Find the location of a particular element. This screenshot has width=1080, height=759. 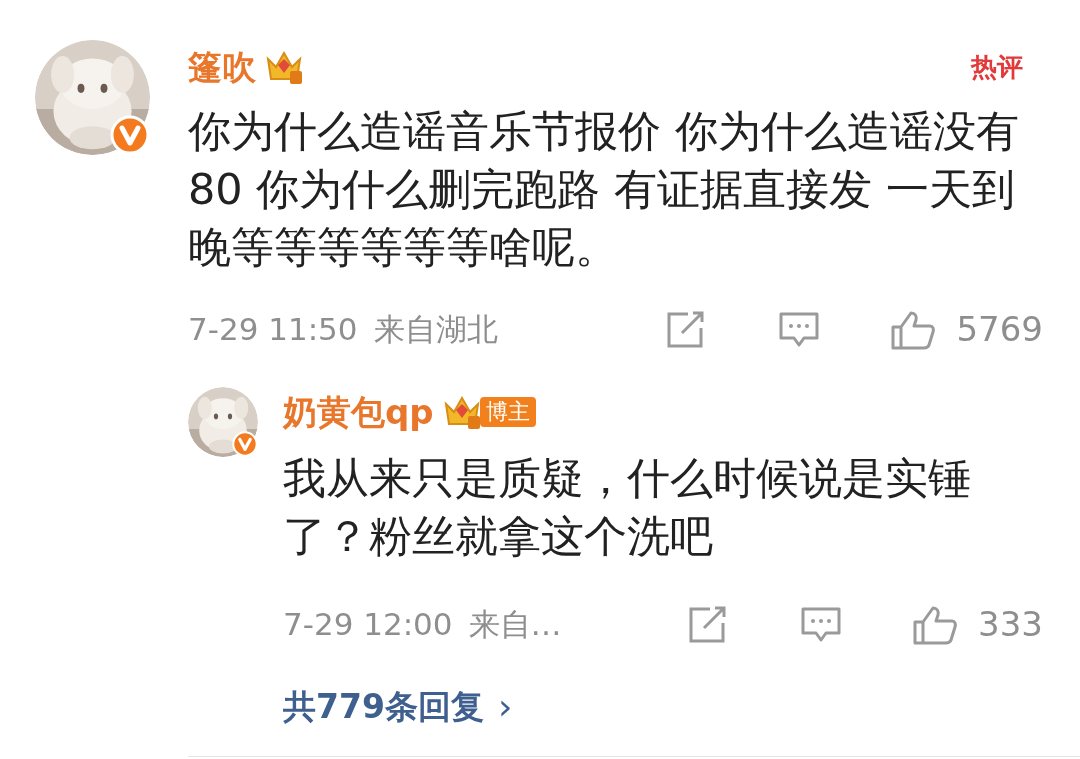

chevron-icon: › is located at coordinates (505, 707).